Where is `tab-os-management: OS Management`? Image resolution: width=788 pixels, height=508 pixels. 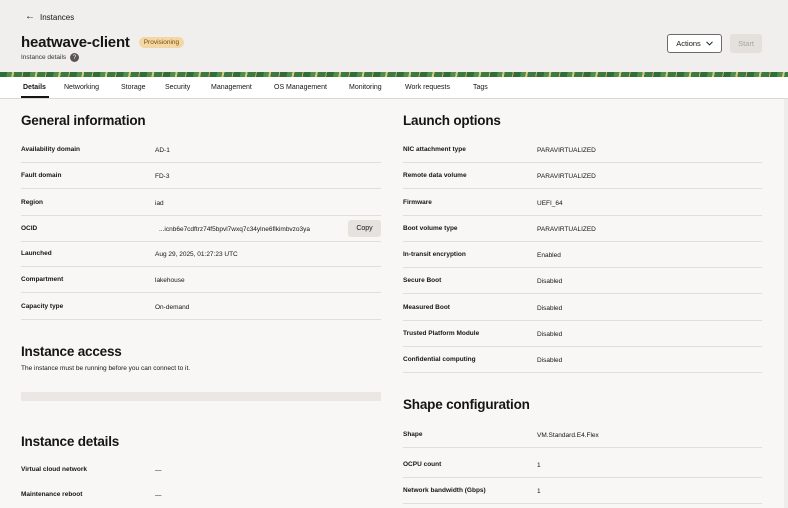 tab-os-management: OS Management is located at coordinates (300, 87).